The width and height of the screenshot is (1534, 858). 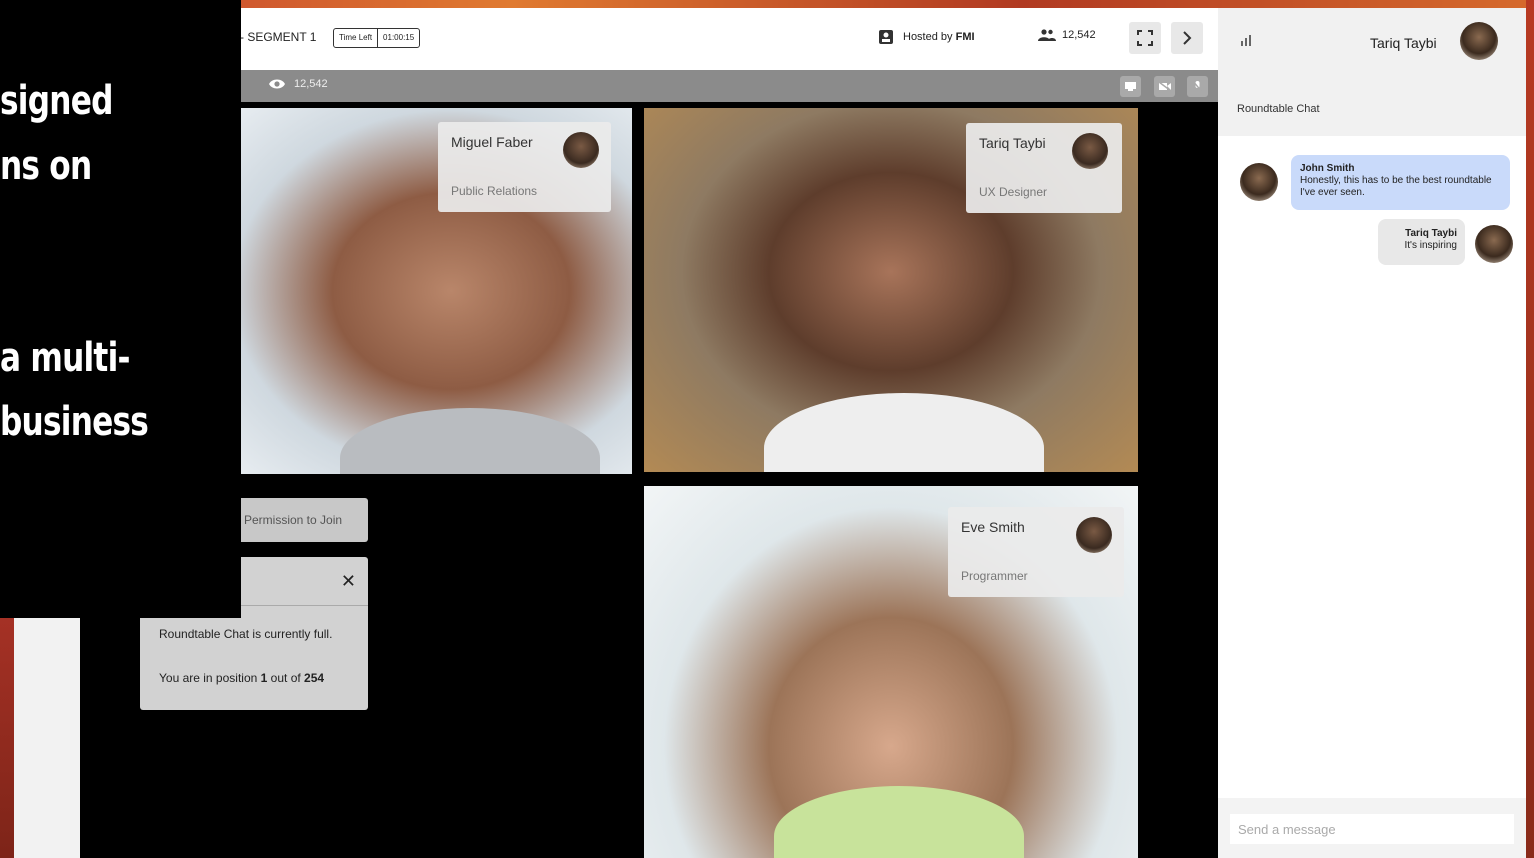 I want to click on permission-to-join-button: Permission to Join, so click(x=299, y=520).